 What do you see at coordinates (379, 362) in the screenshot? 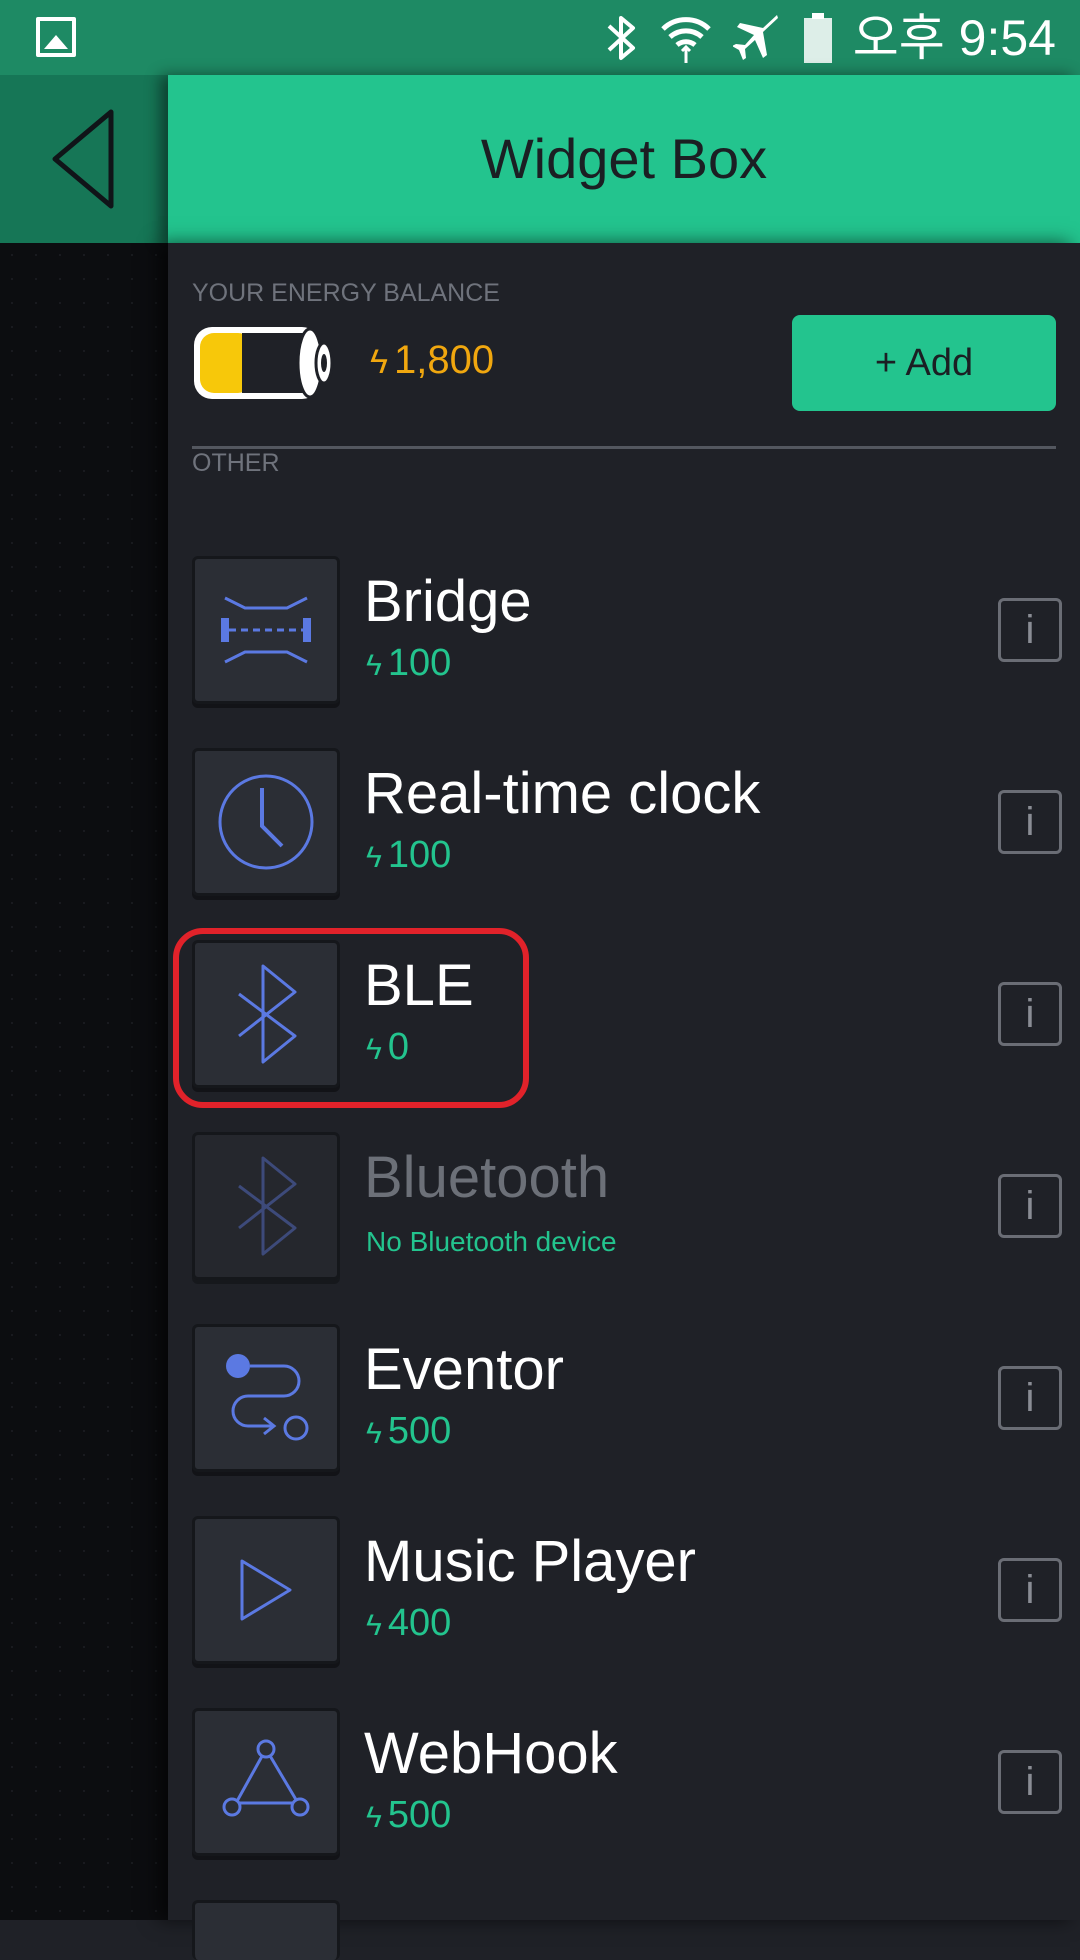
I see `energy-bolt-icon: ϟ` at bounding box center [379, 362].